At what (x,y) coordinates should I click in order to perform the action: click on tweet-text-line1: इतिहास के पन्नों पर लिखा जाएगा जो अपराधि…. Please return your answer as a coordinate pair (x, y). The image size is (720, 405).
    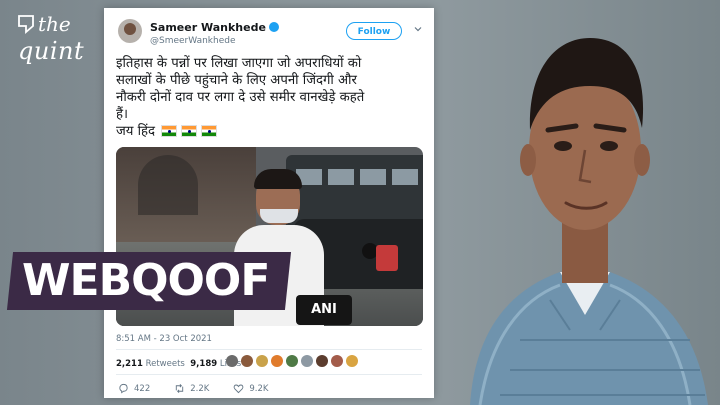
    Looking at the image, I should click on (239, 63).